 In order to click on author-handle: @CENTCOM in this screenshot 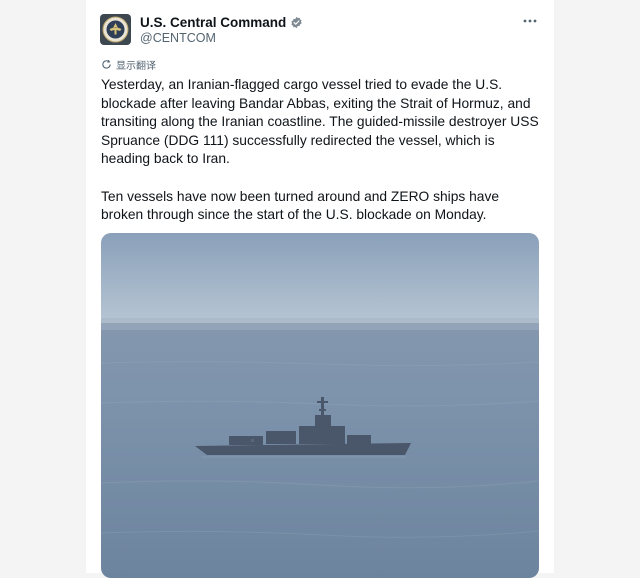, I will do `click(178, 38)`.